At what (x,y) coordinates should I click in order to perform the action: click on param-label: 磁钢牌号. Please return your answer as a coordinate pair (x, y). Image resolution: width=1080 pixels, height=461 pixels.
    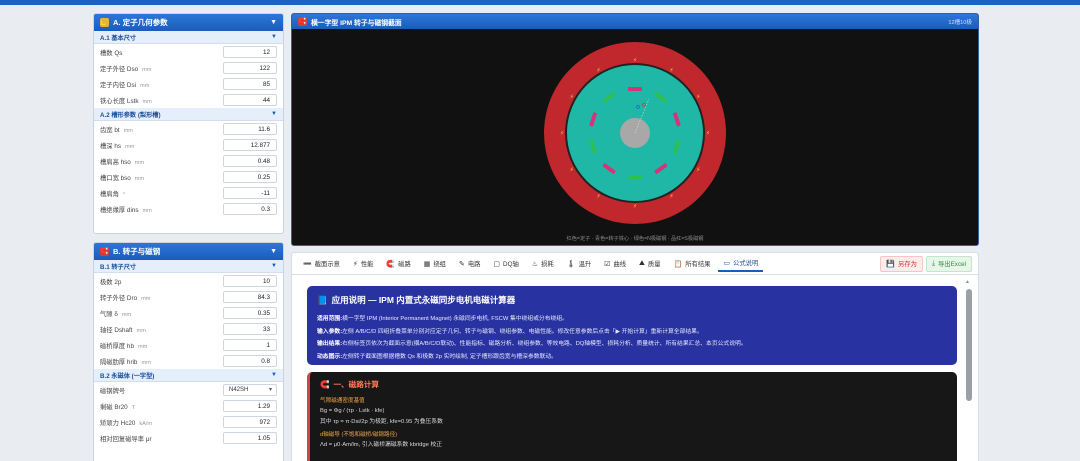
    Looking at the image, I should click on (113, 391).